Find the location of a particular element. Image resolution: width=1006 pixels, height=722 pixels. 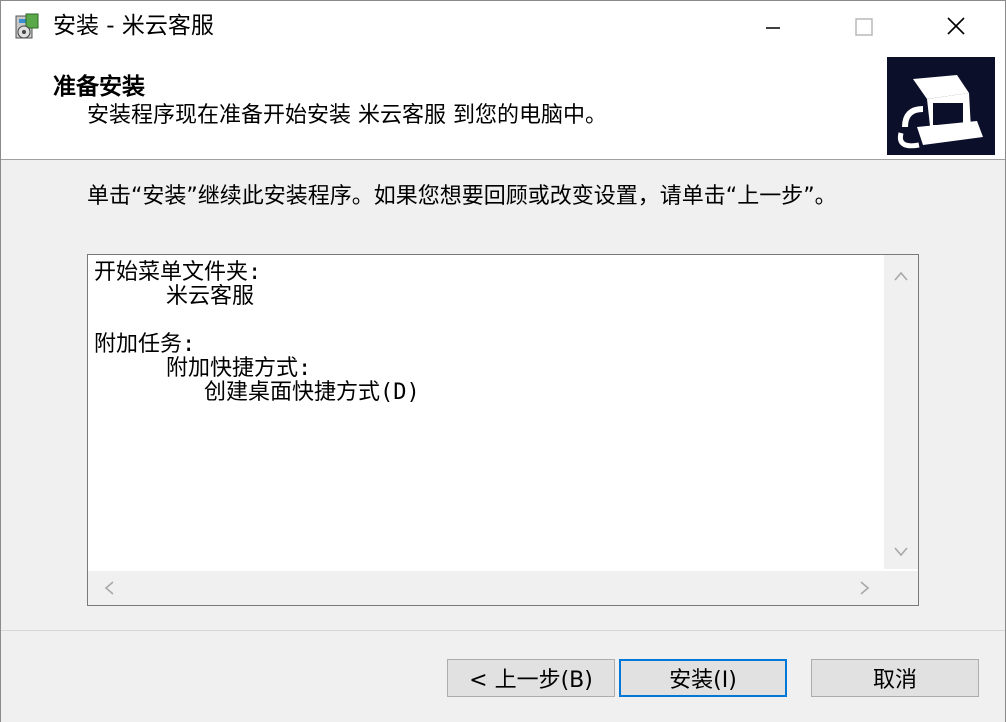

minimize-icon is located at coordinates (773, 28).